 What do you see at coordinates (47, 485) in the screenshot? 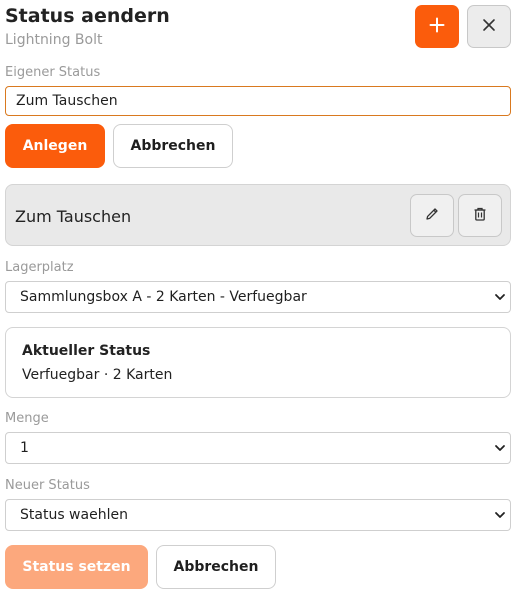
I see `new-status-label: Neuer Status` at bounding box center [47, 485].